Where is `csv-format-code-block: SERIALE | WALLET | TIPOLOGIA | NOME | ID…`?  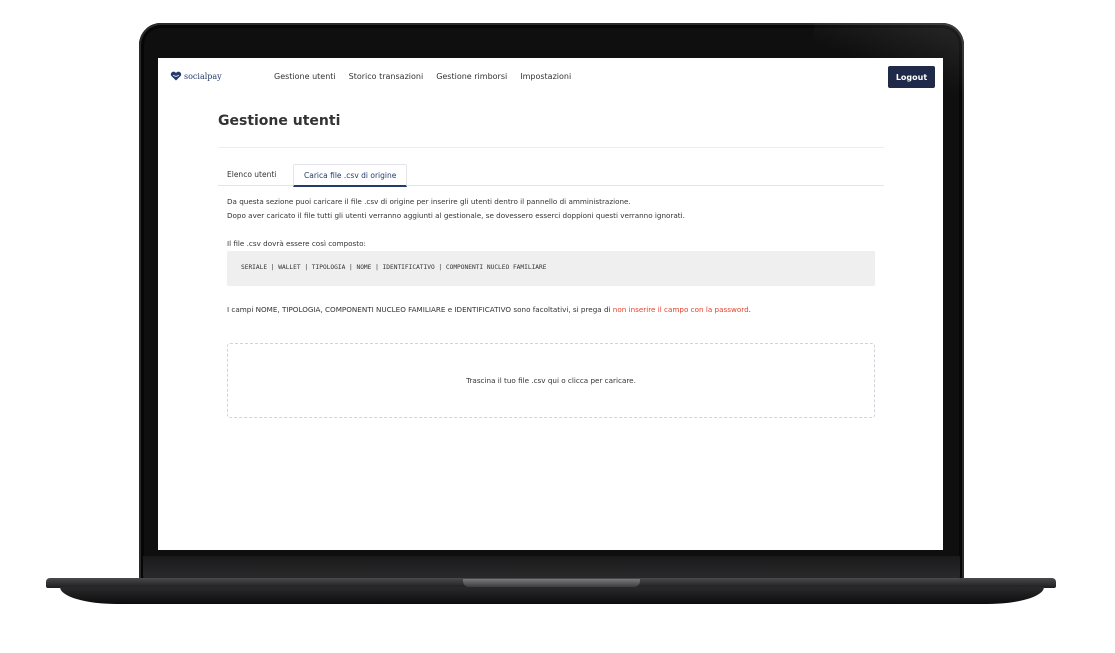
csv-format-code-block: SERIALE | WALLET | TIPOLOGIA | NOME | ID… is located at coordinates (551, 268).